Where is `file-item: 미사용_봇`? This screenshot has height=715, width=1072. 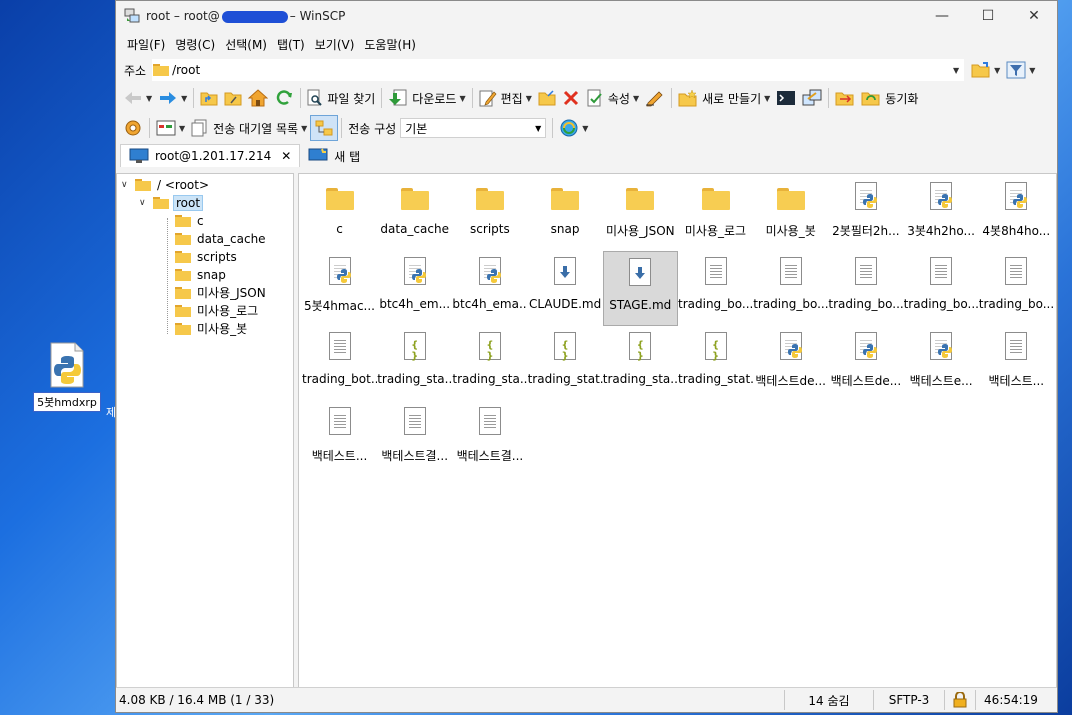 file-item: 미사용_봇 is located at coordinates (790, 213).